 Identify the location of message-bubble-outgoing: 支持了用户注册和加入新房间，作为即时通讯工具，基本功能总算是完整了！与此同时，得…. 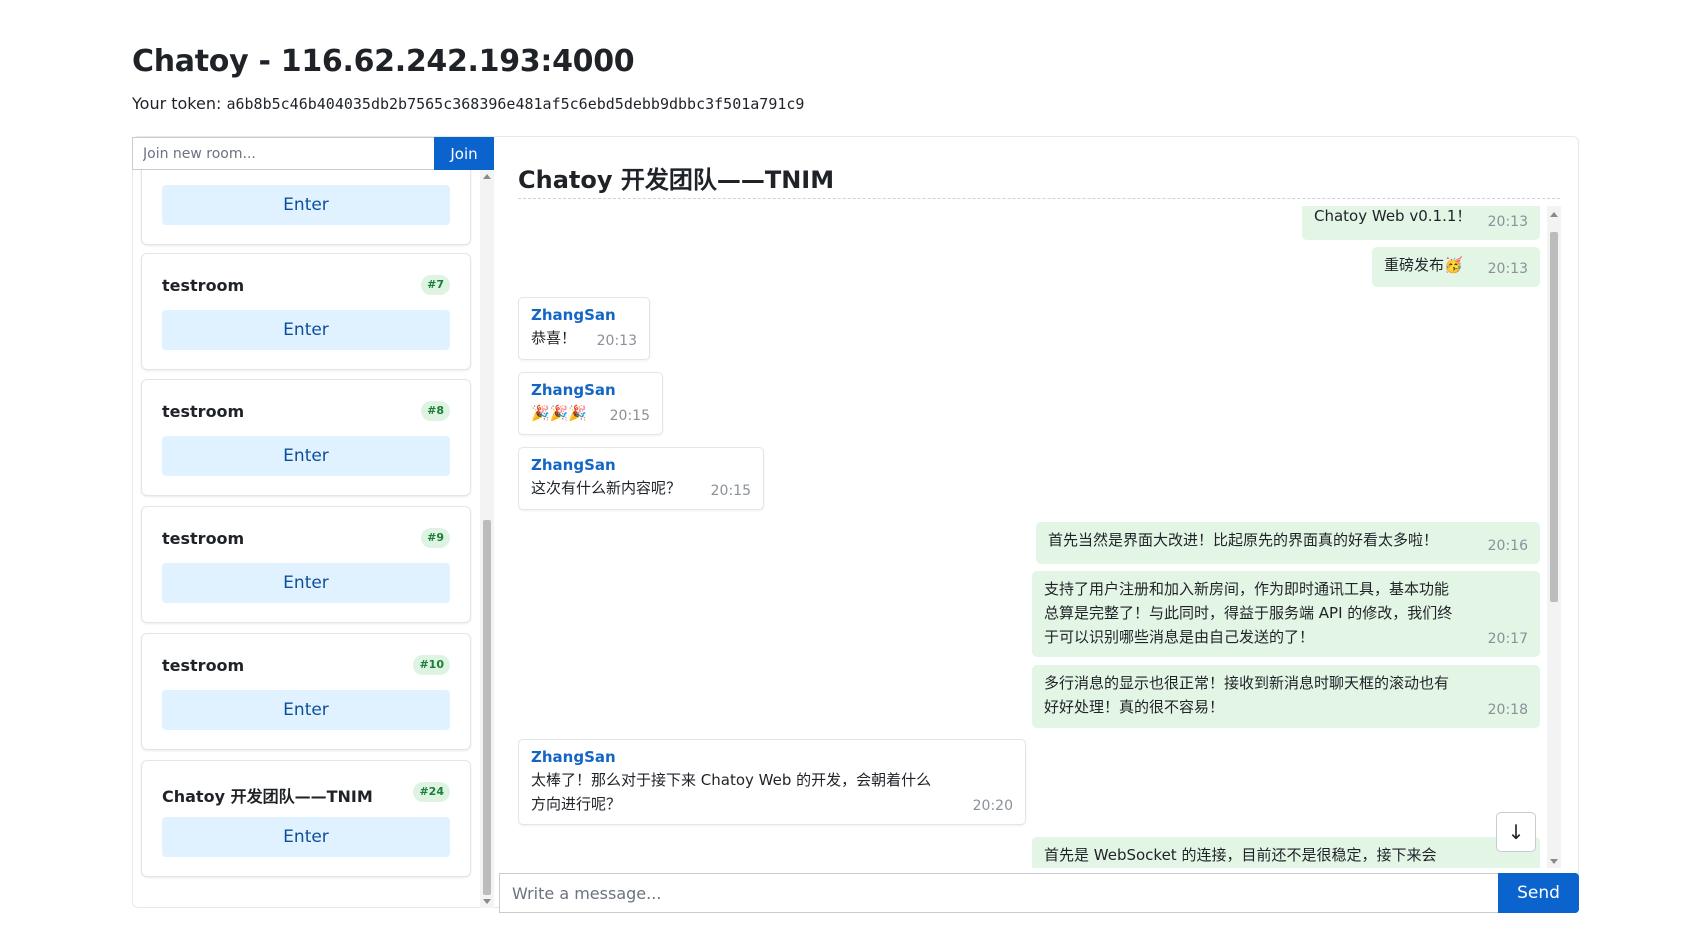
(1286, 614).